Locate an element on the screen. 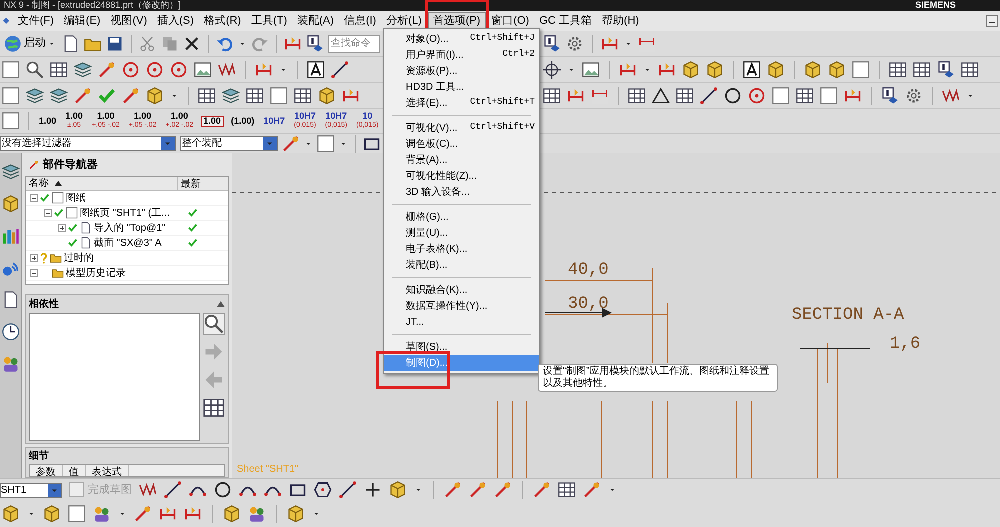 This screenshot has height=527, width=1000. menu-item: 编辑(E) is located at coordinates (82, 21).